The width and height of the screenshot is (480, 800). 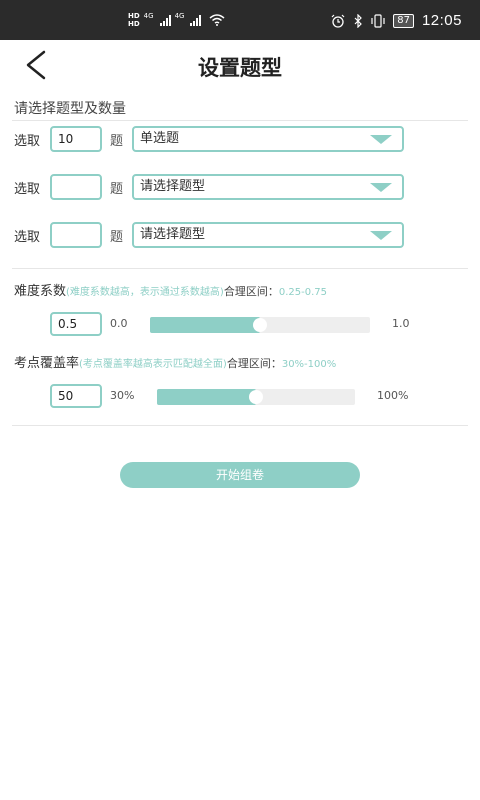 What do you see at coordinates (338, 21) in the screenshot?
I see `alarm-icon` at bounding box center [338, 21].